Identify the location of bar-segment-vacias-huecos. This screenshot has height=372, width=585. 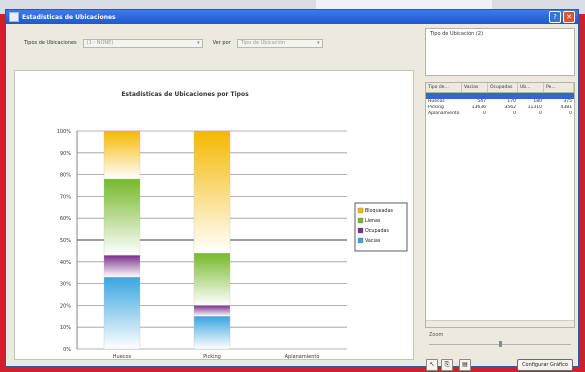
(122, 313).